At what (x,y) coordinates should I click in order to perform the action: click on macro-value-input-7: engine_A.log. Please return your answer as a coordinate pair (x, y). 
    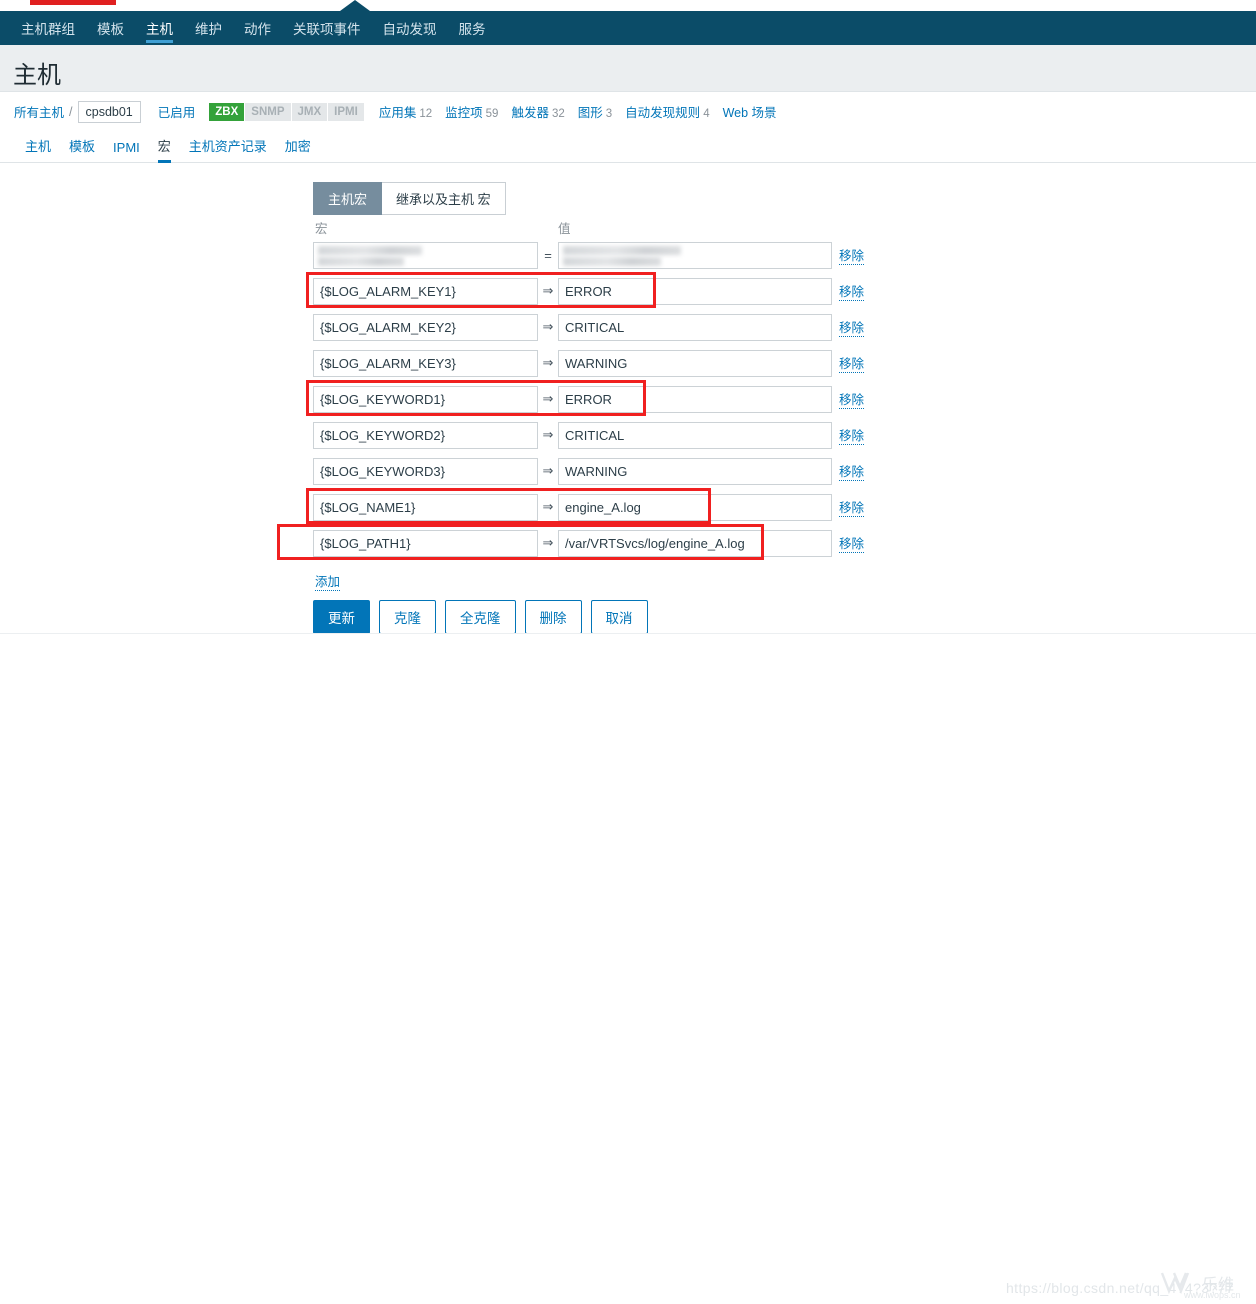
    Looking at the image, I should click on (695, 507).